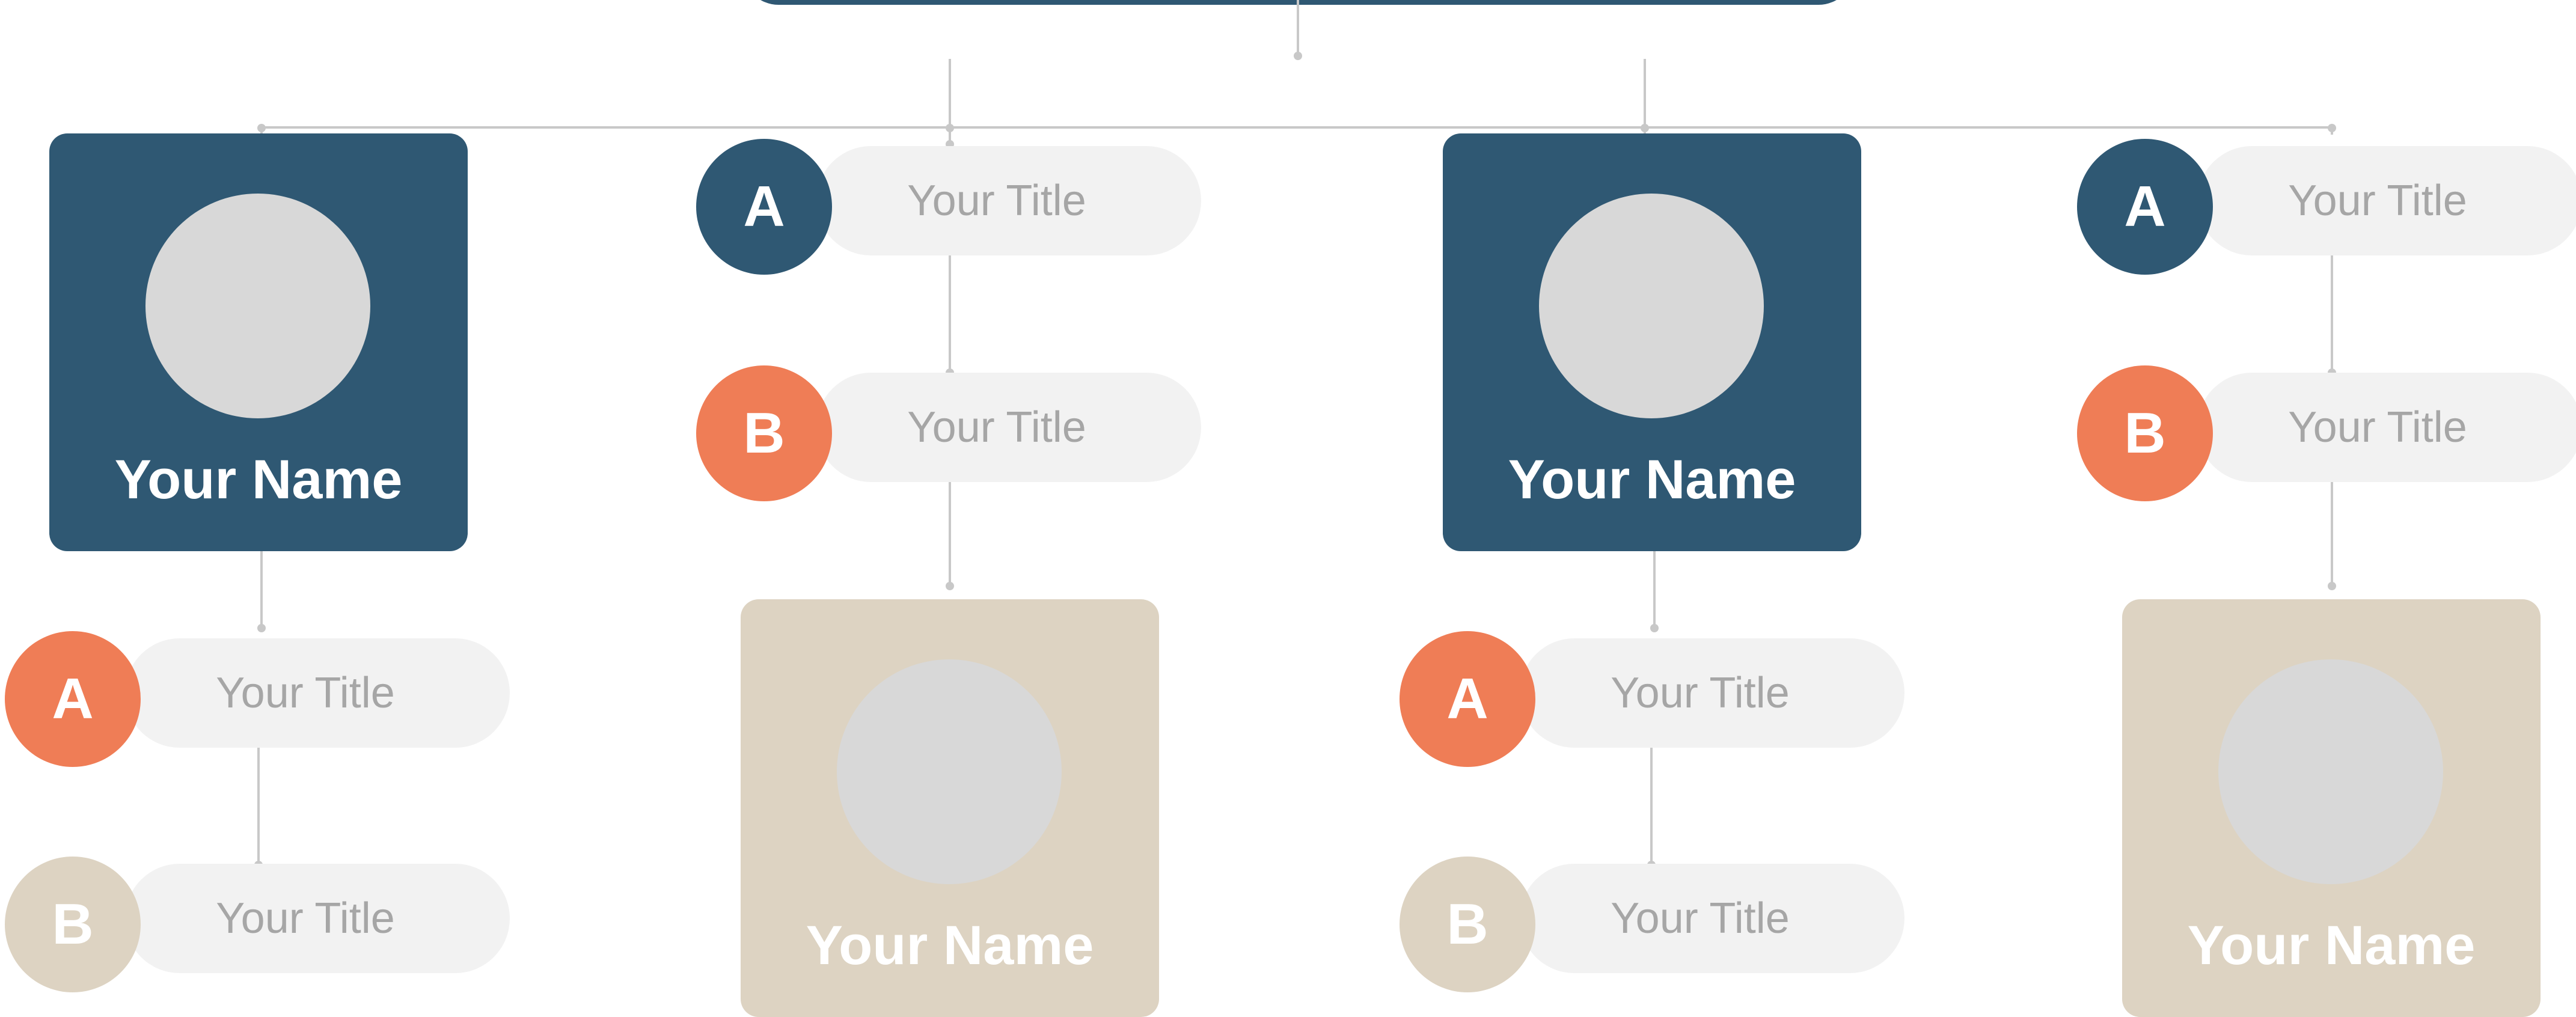  Describe the element at coordinates (1298, 27) in the screenshot. I see `top-connector` at that location.